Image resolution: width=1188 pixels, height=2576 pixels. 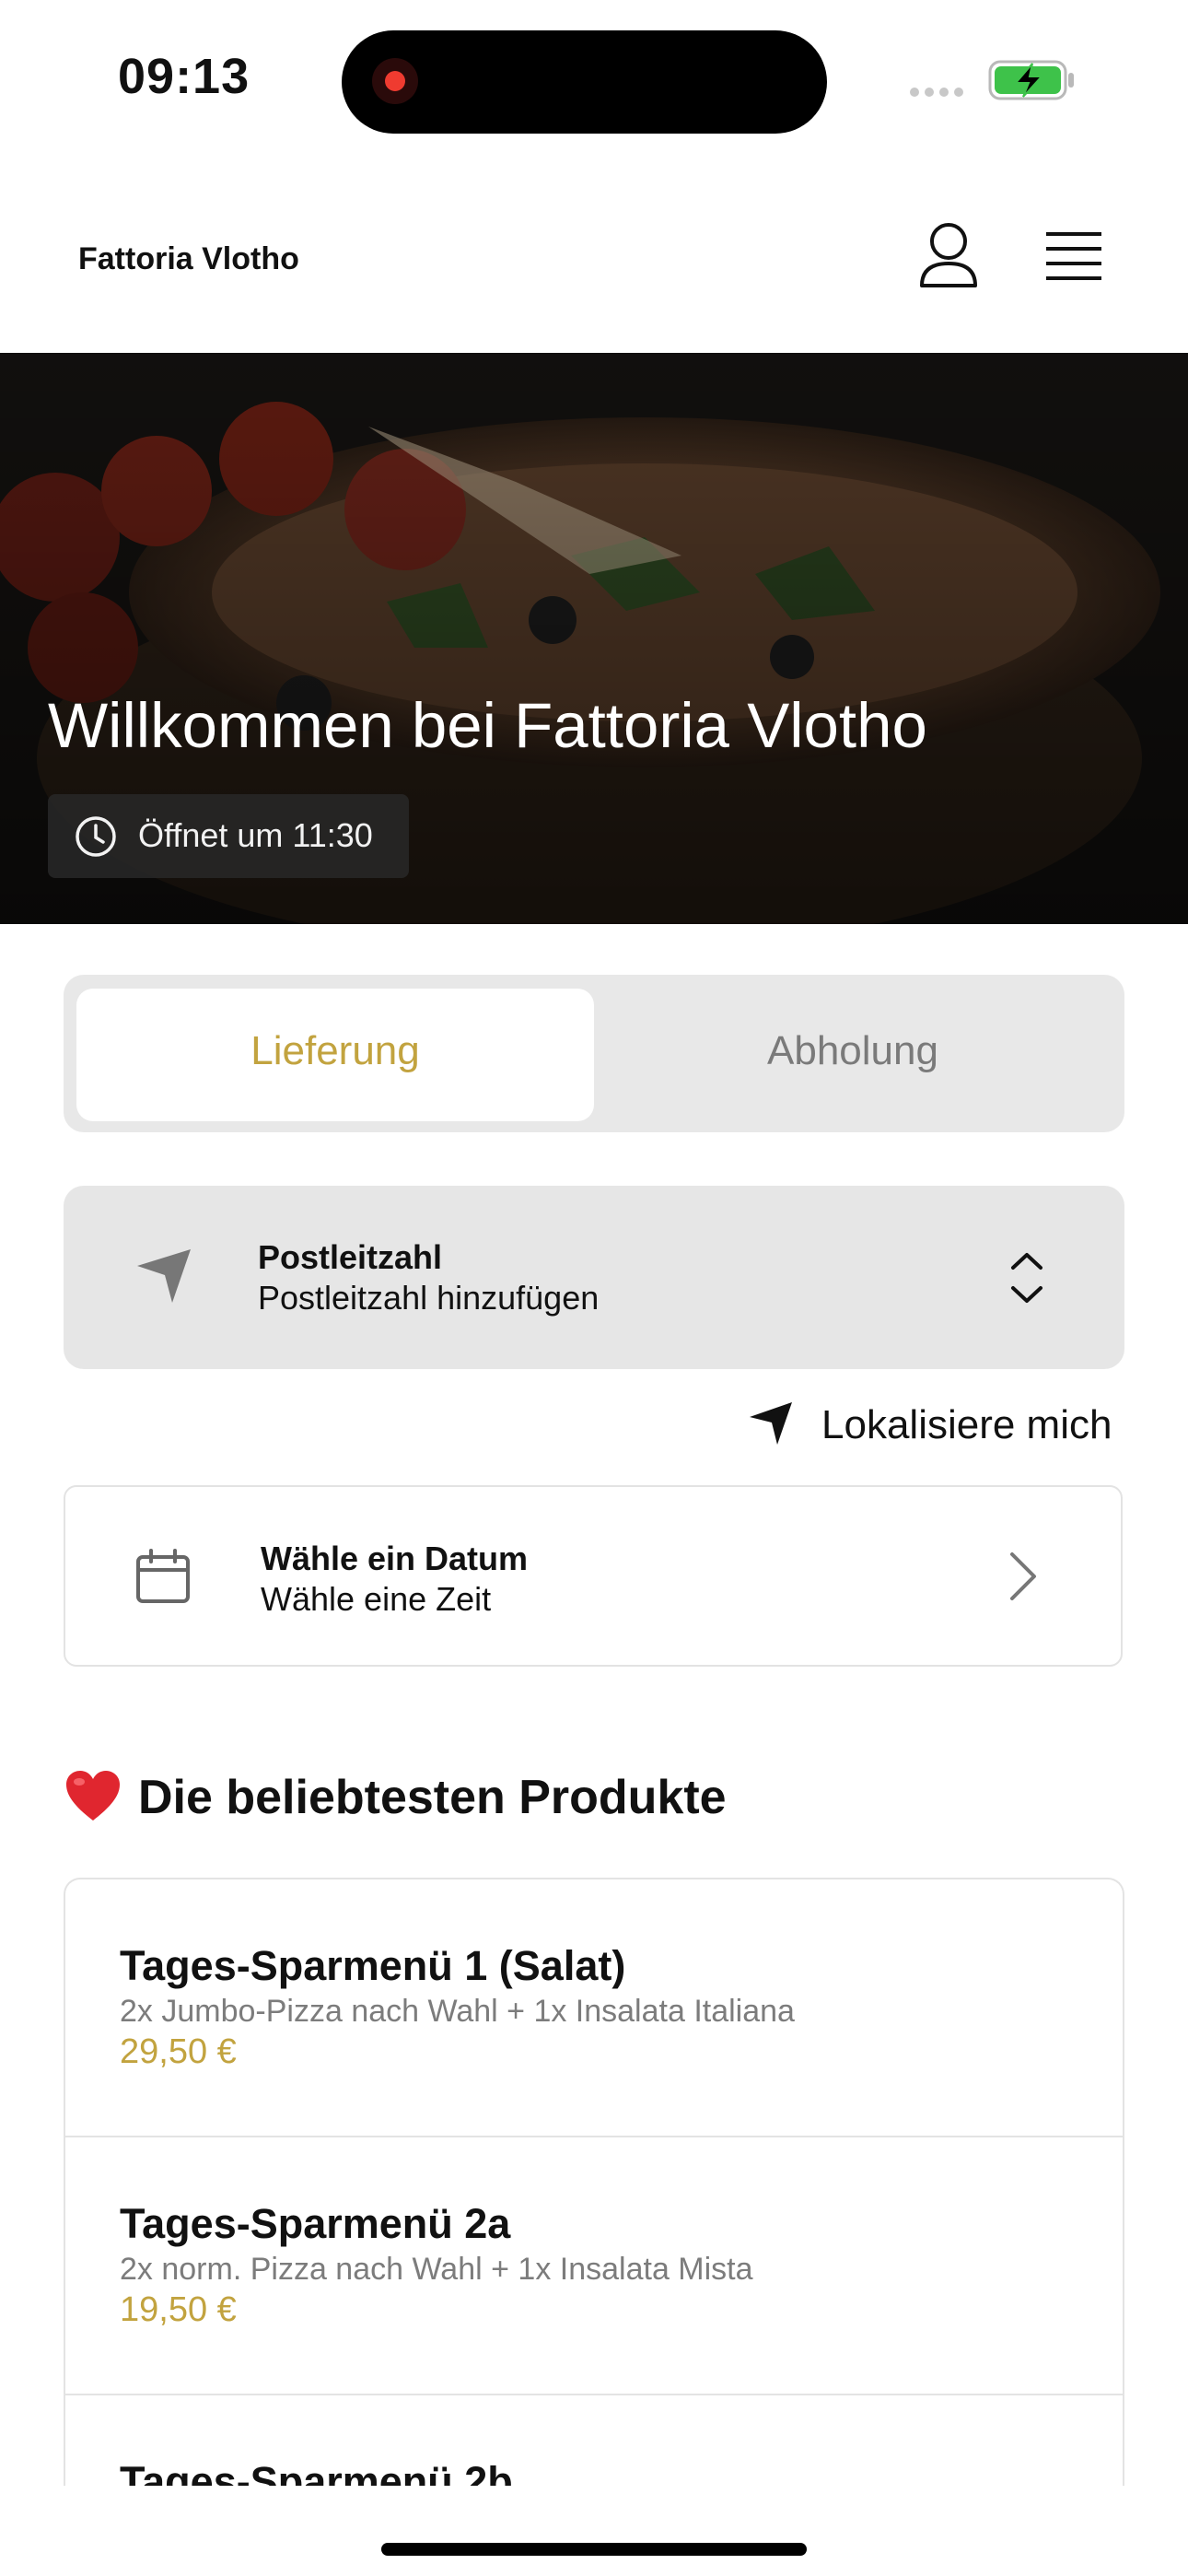 I want to click on date-time-selector, so click(x=593, y=1576).